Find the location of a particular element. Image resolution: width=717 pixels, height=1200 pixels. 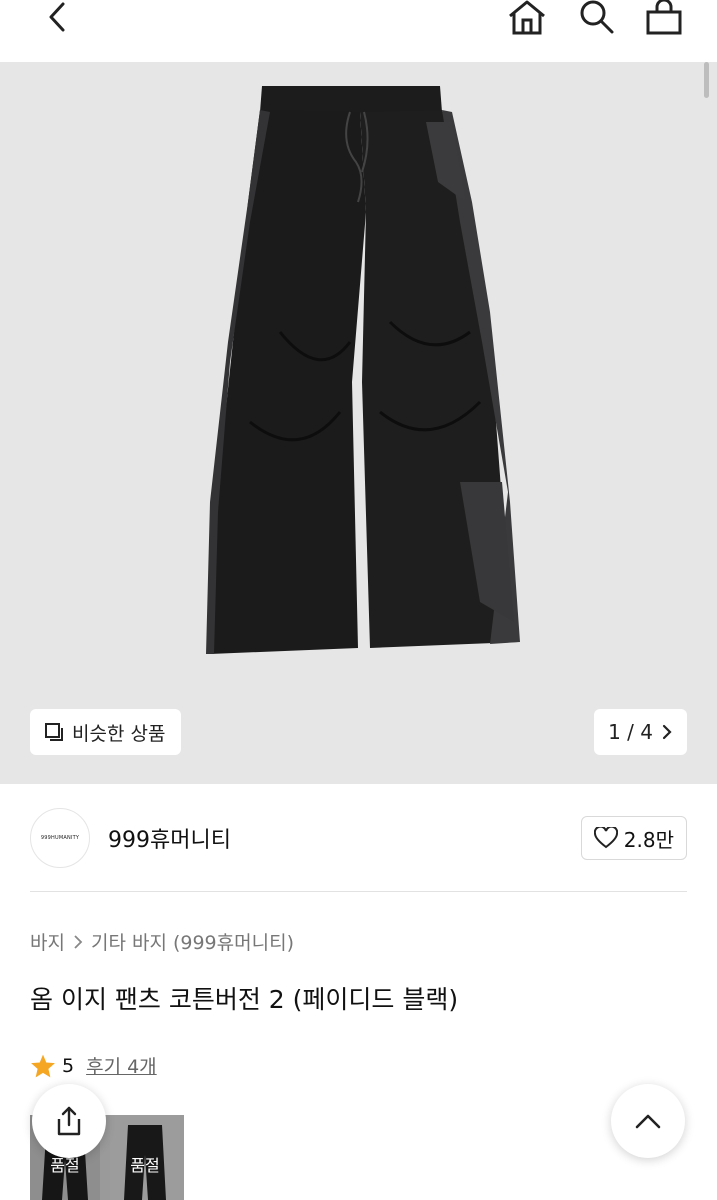

cart-button is located at coordinates (664, 18).